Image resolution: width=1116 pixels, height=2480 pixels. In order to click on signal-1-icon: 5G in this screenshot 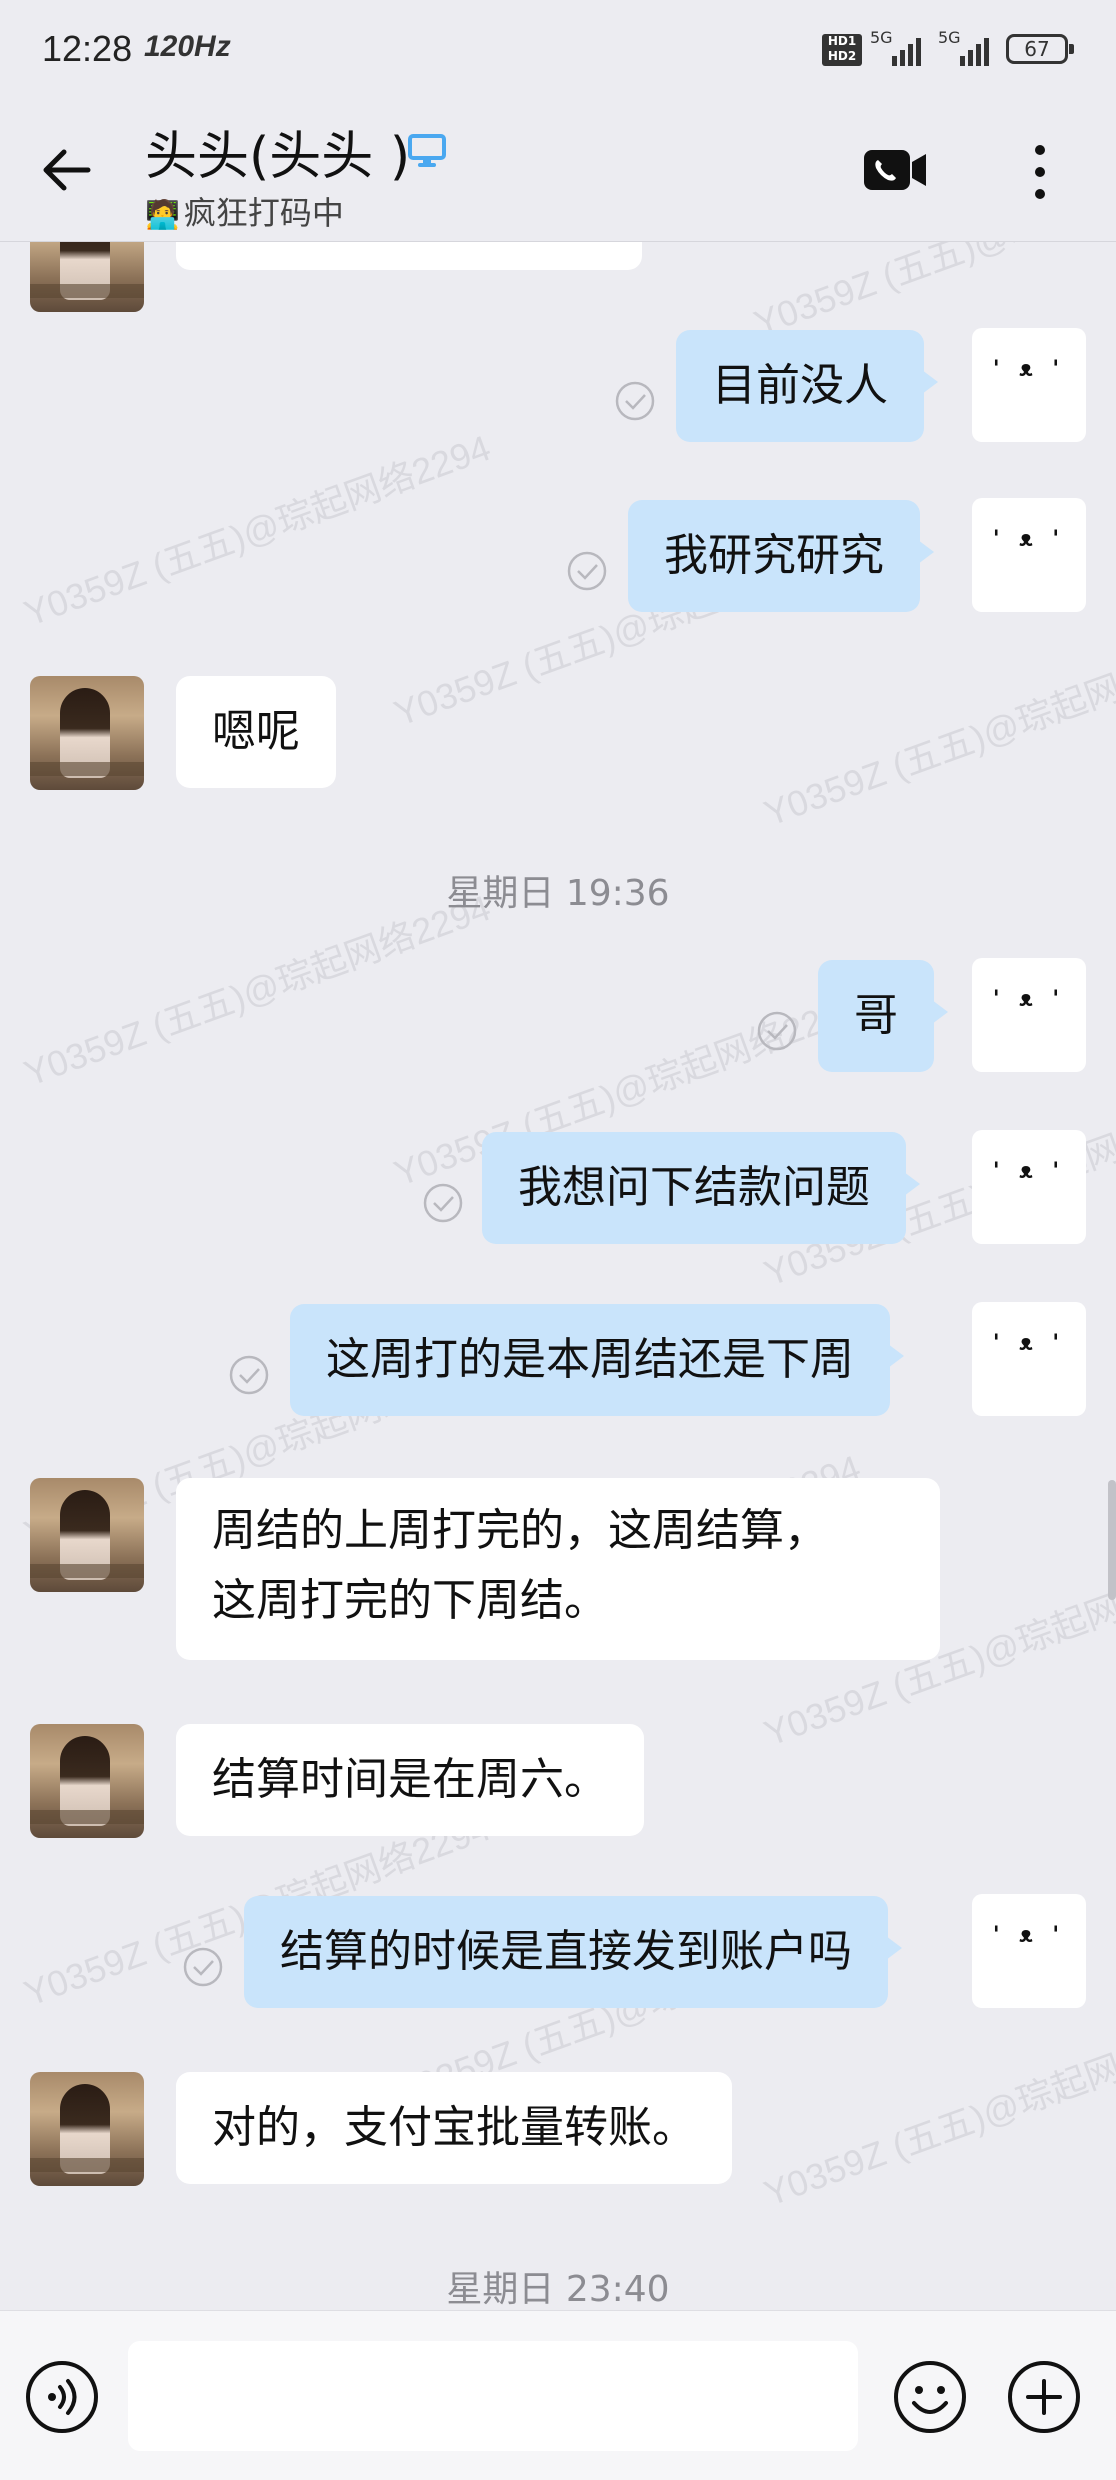, I will do `click(900, 49)`.